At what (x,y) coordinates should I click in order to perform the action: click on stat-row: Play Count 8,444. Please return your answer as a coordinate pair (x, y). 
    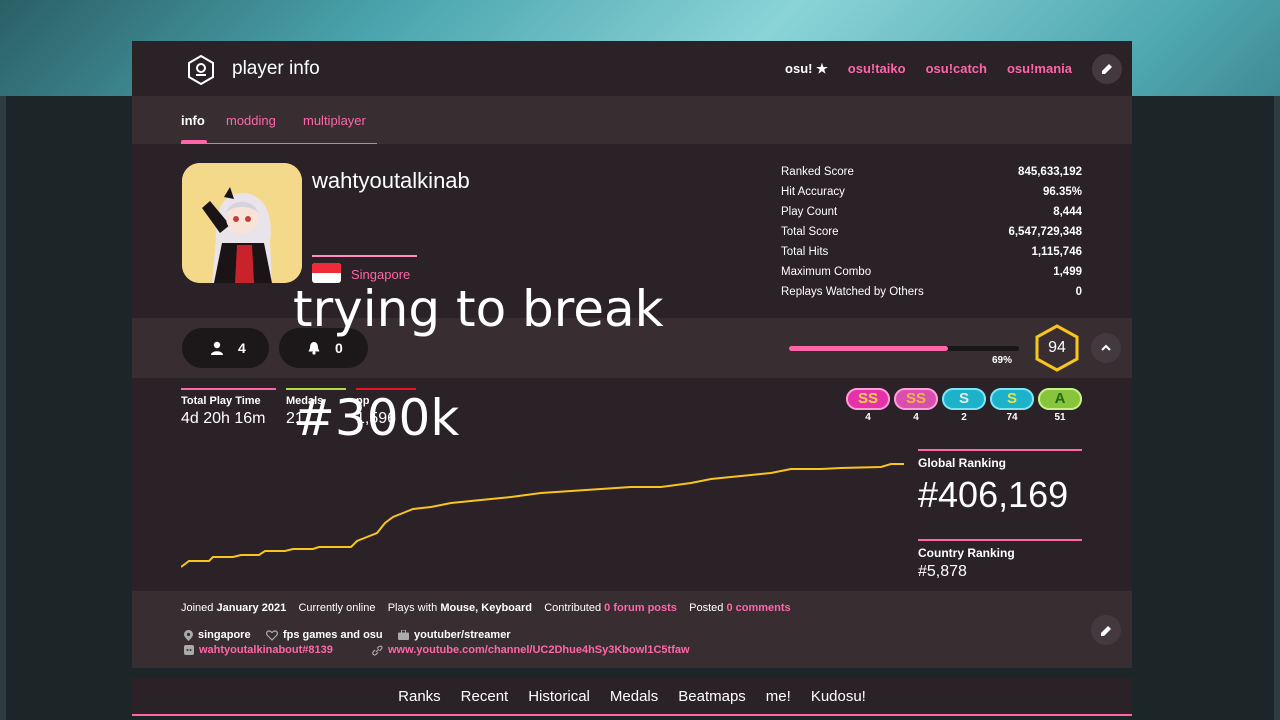
    Looking at the image, I should click on (931, 212).